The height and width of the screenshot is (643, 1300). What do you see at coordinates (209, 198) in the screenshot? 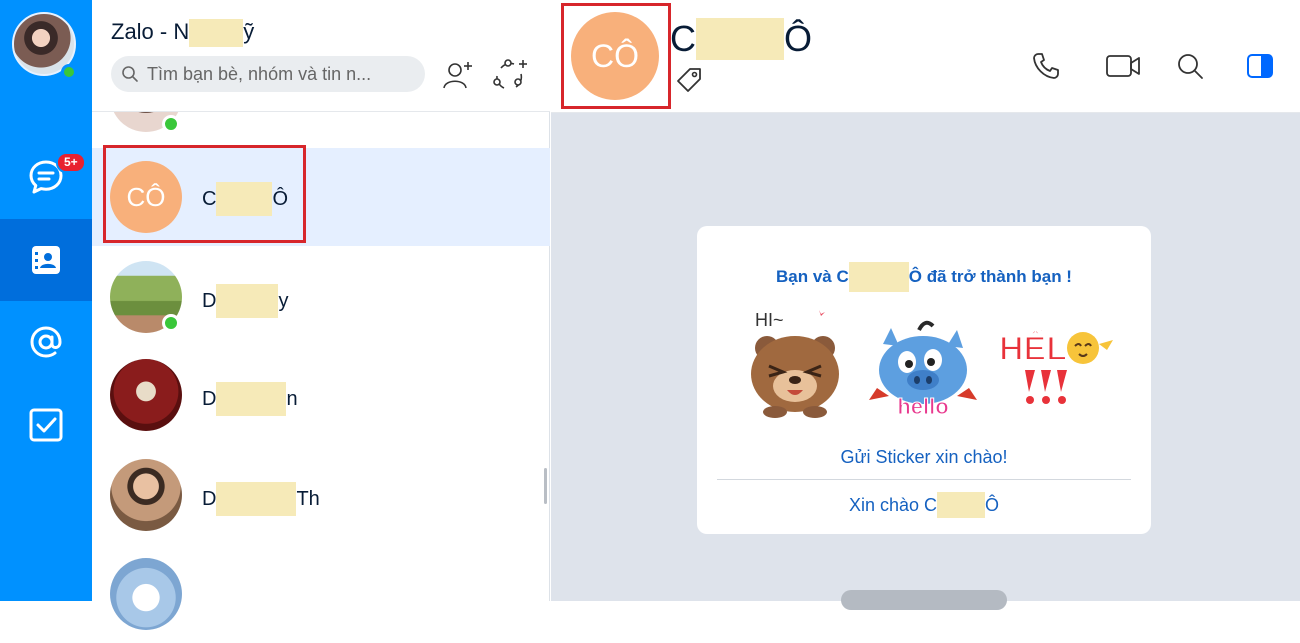
I see `contact-name-start: C` at bounding box center [209, 198].